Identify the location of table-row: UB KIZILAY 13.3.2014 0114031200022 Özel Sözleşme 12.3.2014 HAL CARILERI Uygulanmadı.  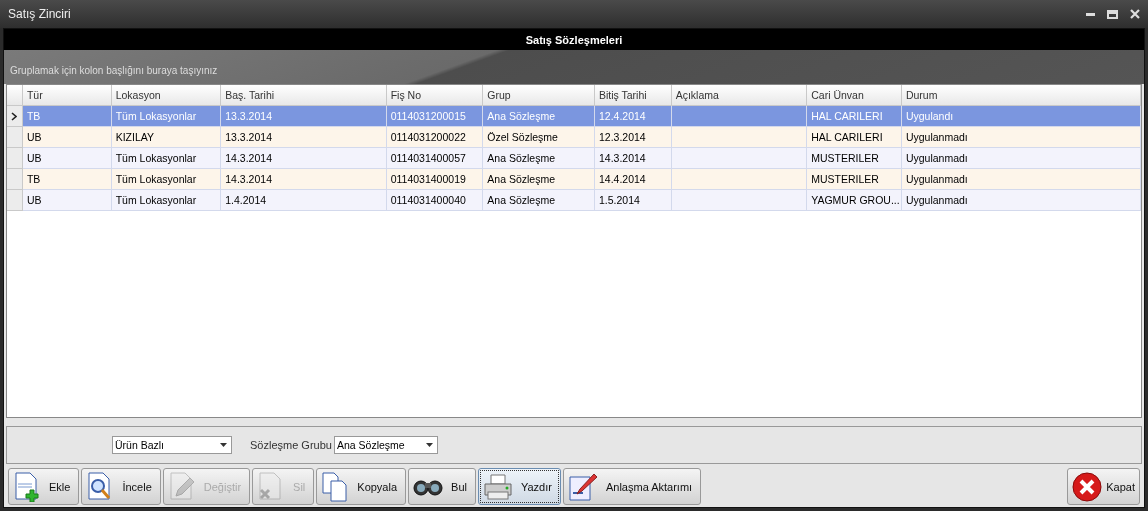
(574, 137).